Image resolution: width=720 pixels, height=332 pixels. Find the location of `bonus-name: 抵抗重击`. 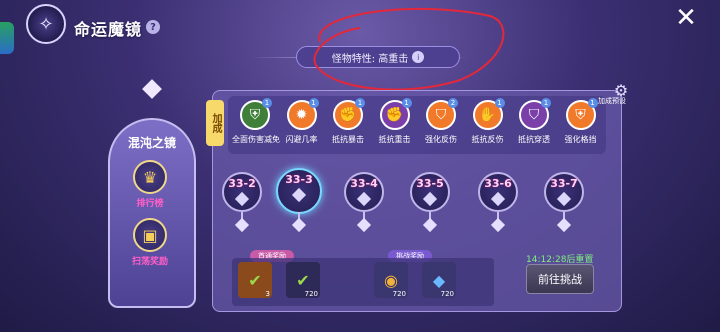

bonus-name: 抵抗重击 is located at coordinates (394, 139).